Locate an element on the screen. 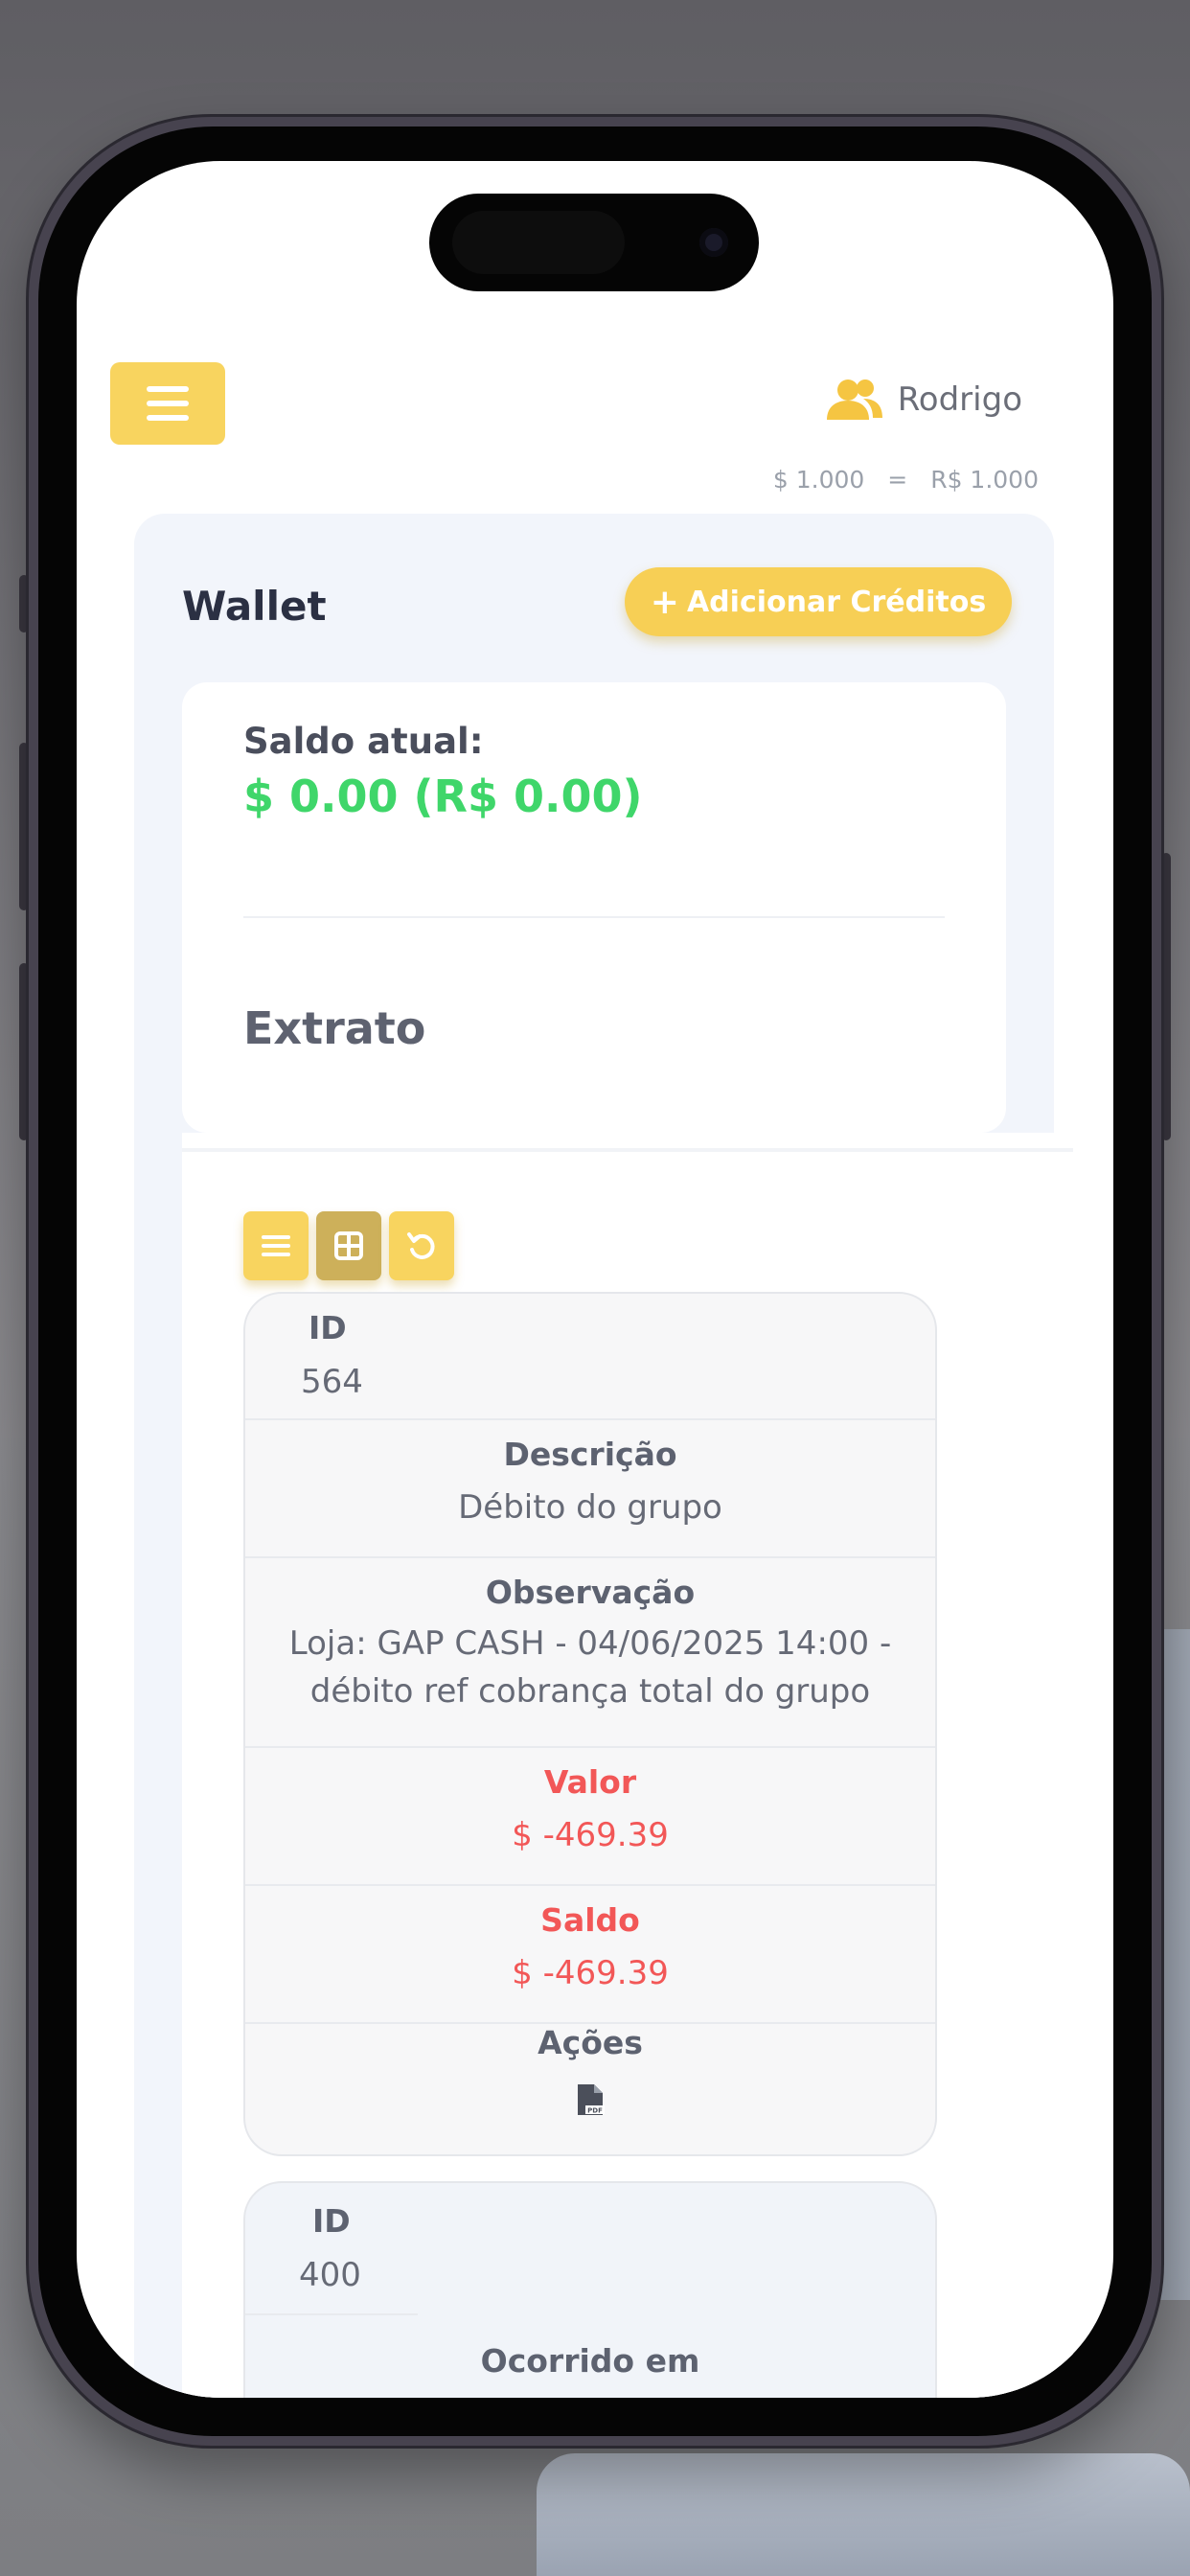 The width and height of the screenshot is (1190, 2576). value-label: Valor is located at coordinates (590, 1782).